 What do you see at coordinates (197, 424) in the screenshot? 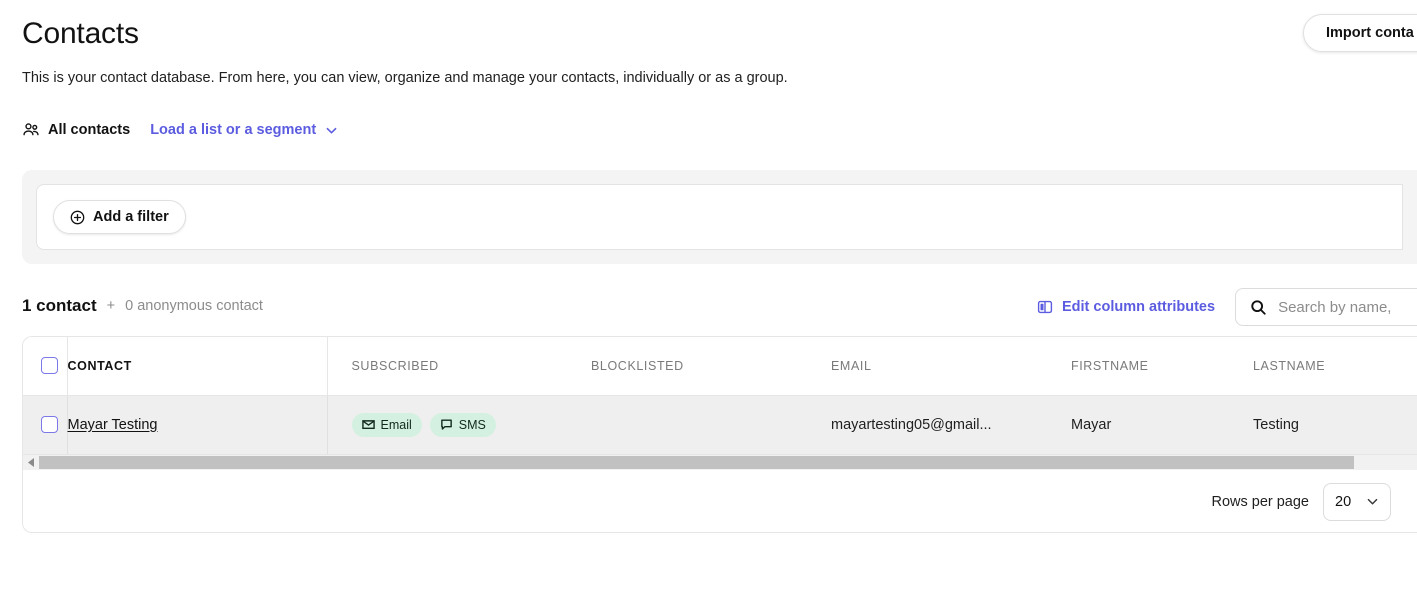
I see `contact-name-cell: Mayar Testing` at bounding box center [197, 424].